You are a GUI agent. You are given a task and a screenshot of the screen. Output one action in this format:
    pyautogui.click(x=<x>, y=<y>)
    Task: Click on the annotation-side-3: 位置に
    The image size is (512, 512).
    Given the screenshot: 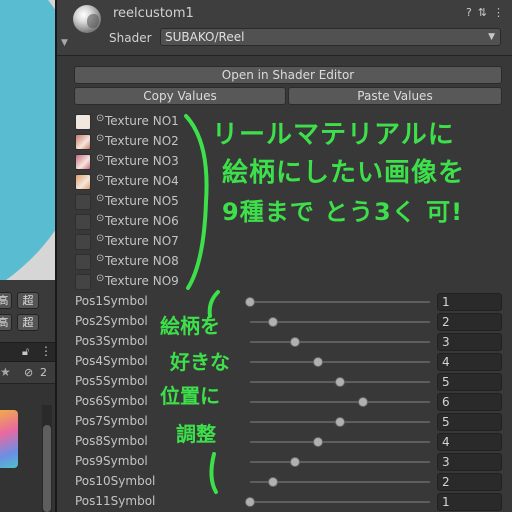 What is the action you would take?
    pyautogui.click(x=190, y=396)
    